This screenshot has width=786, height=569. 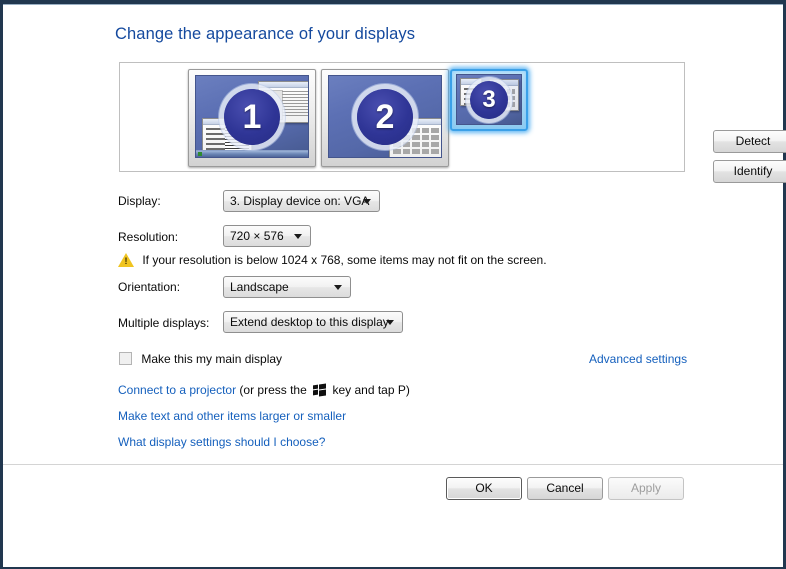 I want to click on what-display-settings-link: What display settings should I choose?, so click(x=221, y=442).